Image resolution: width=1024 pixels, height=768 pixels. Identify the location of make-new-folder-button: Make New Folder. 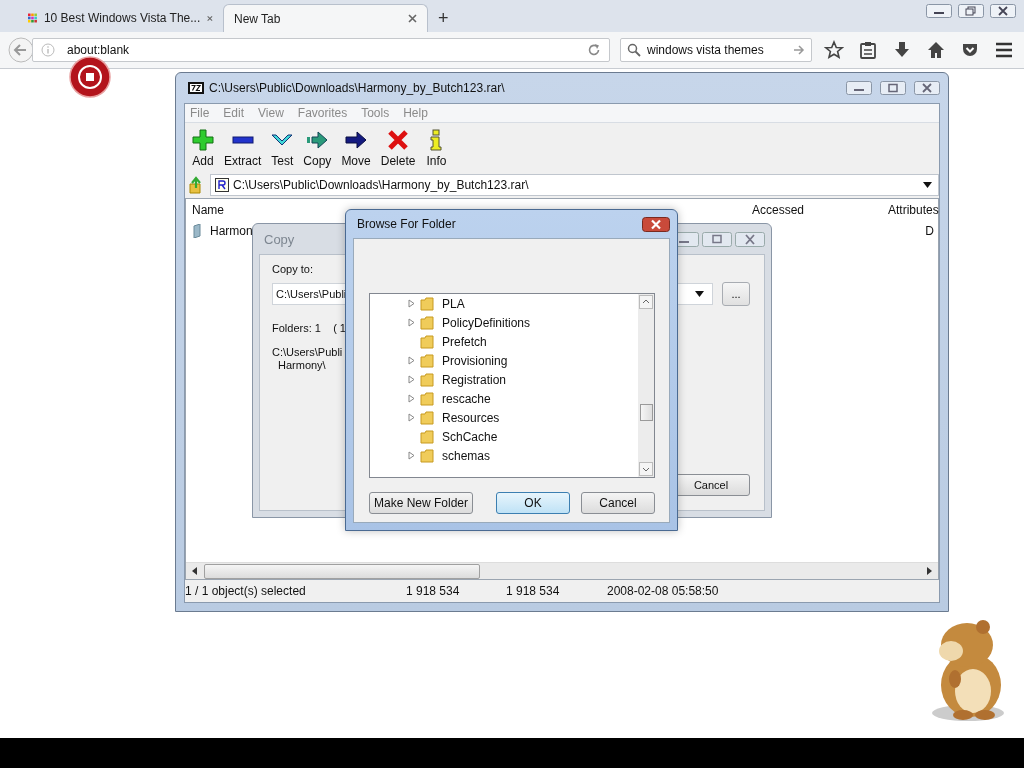
(421, 503).